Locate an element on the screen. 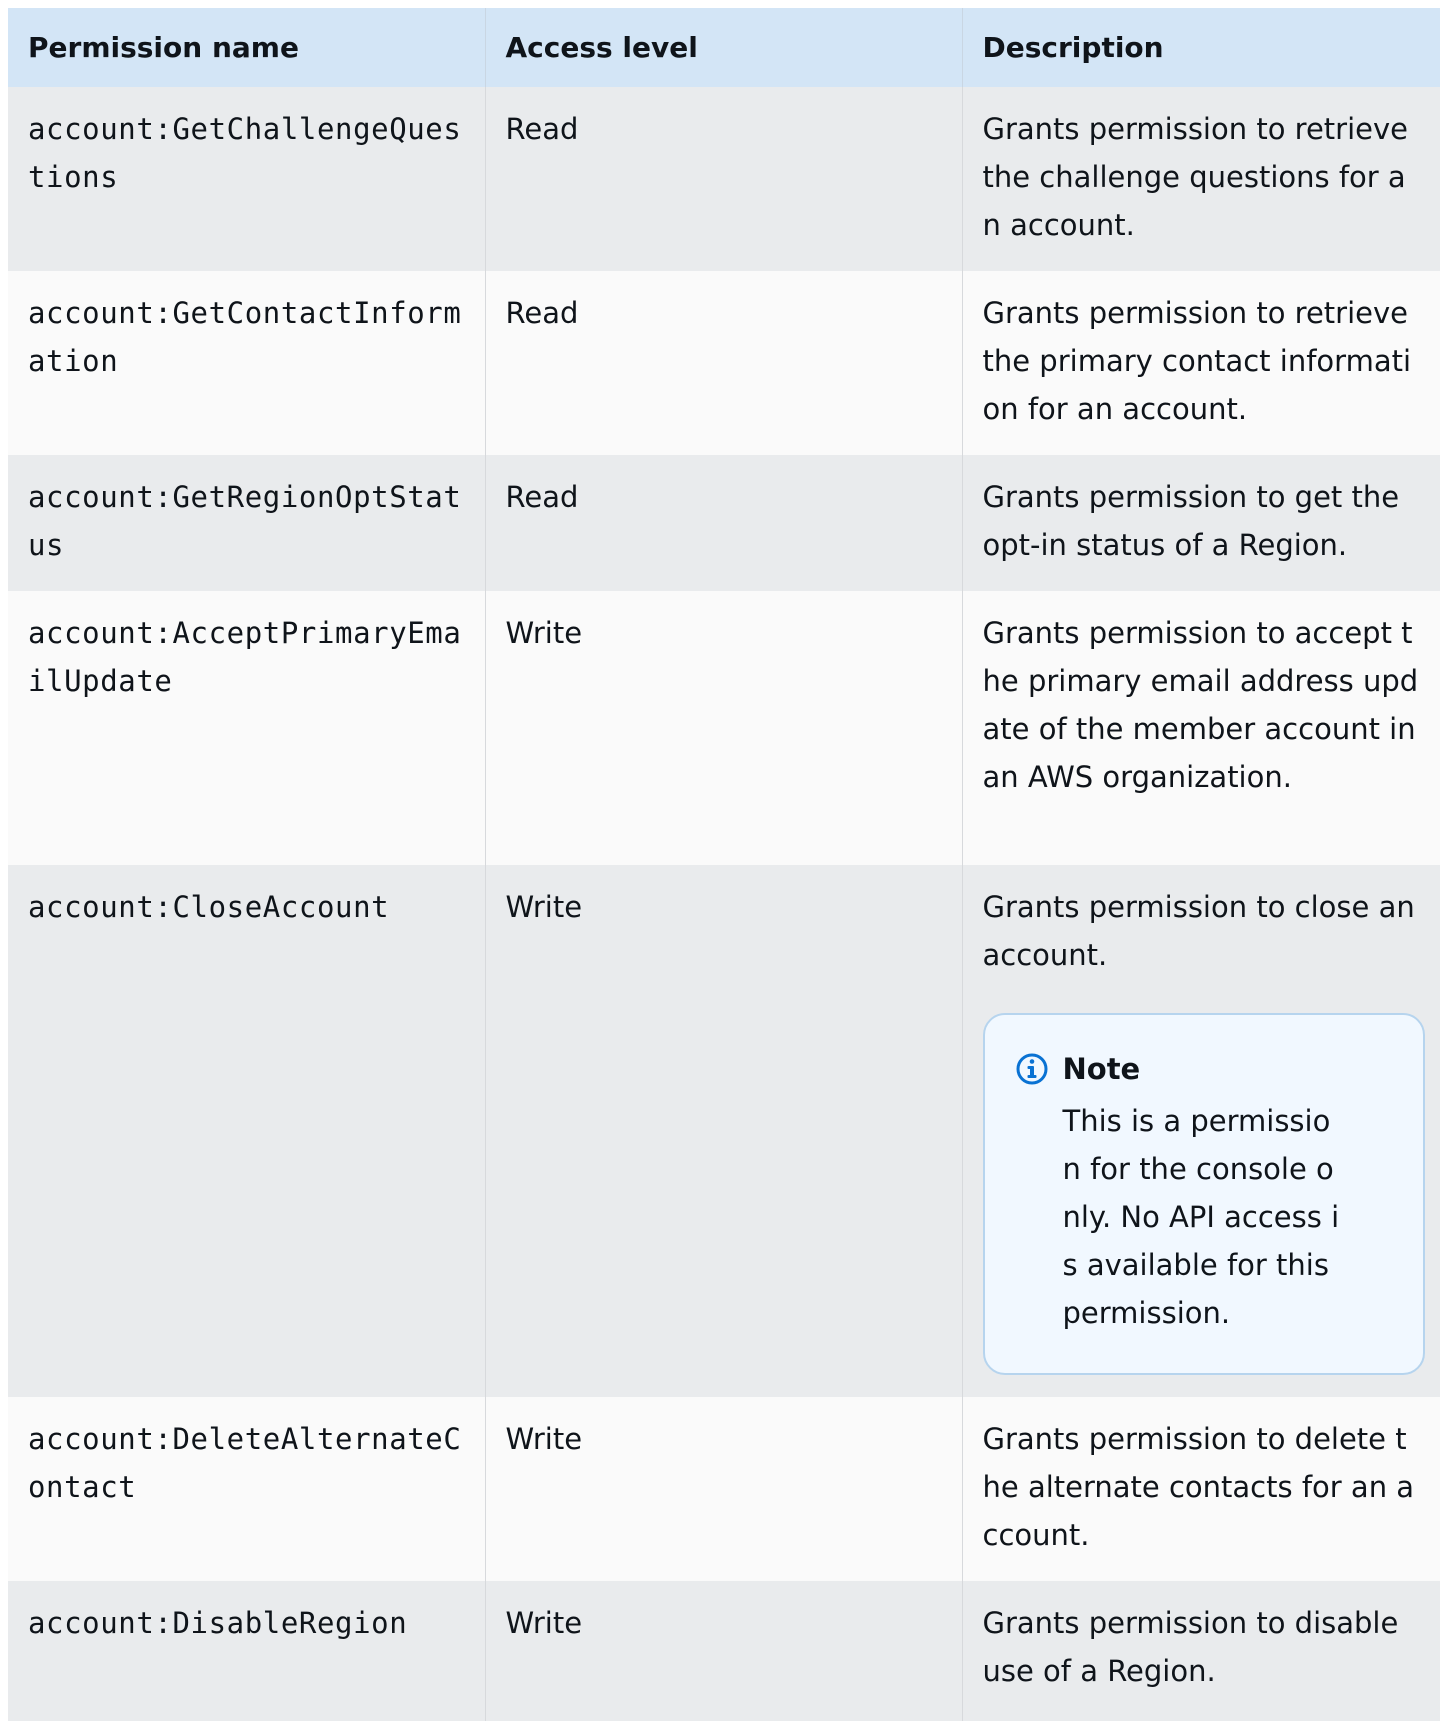 The height and width of the screenshot is (1721, 1448). header-access-level: Access level is located at coordinates (724, 47).